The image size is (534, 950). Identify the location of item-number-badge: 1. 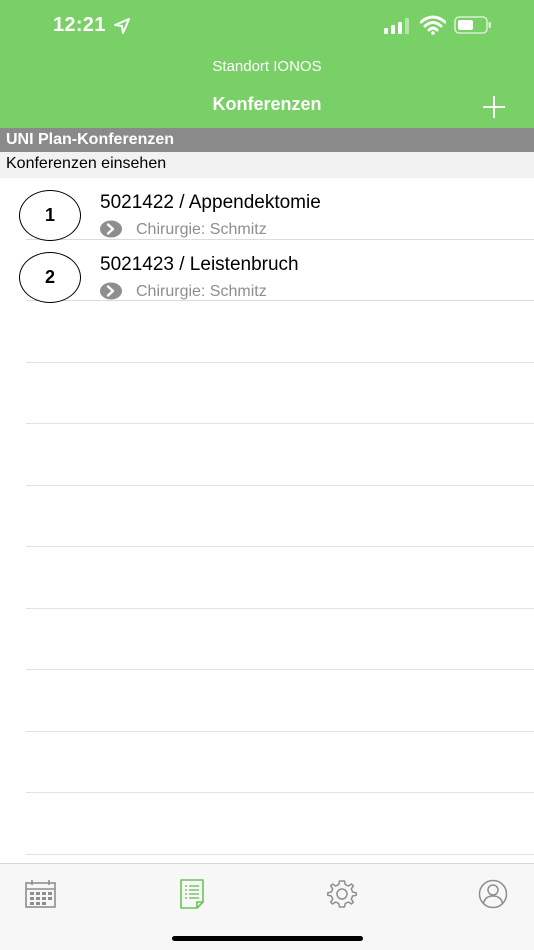
(50, 215).